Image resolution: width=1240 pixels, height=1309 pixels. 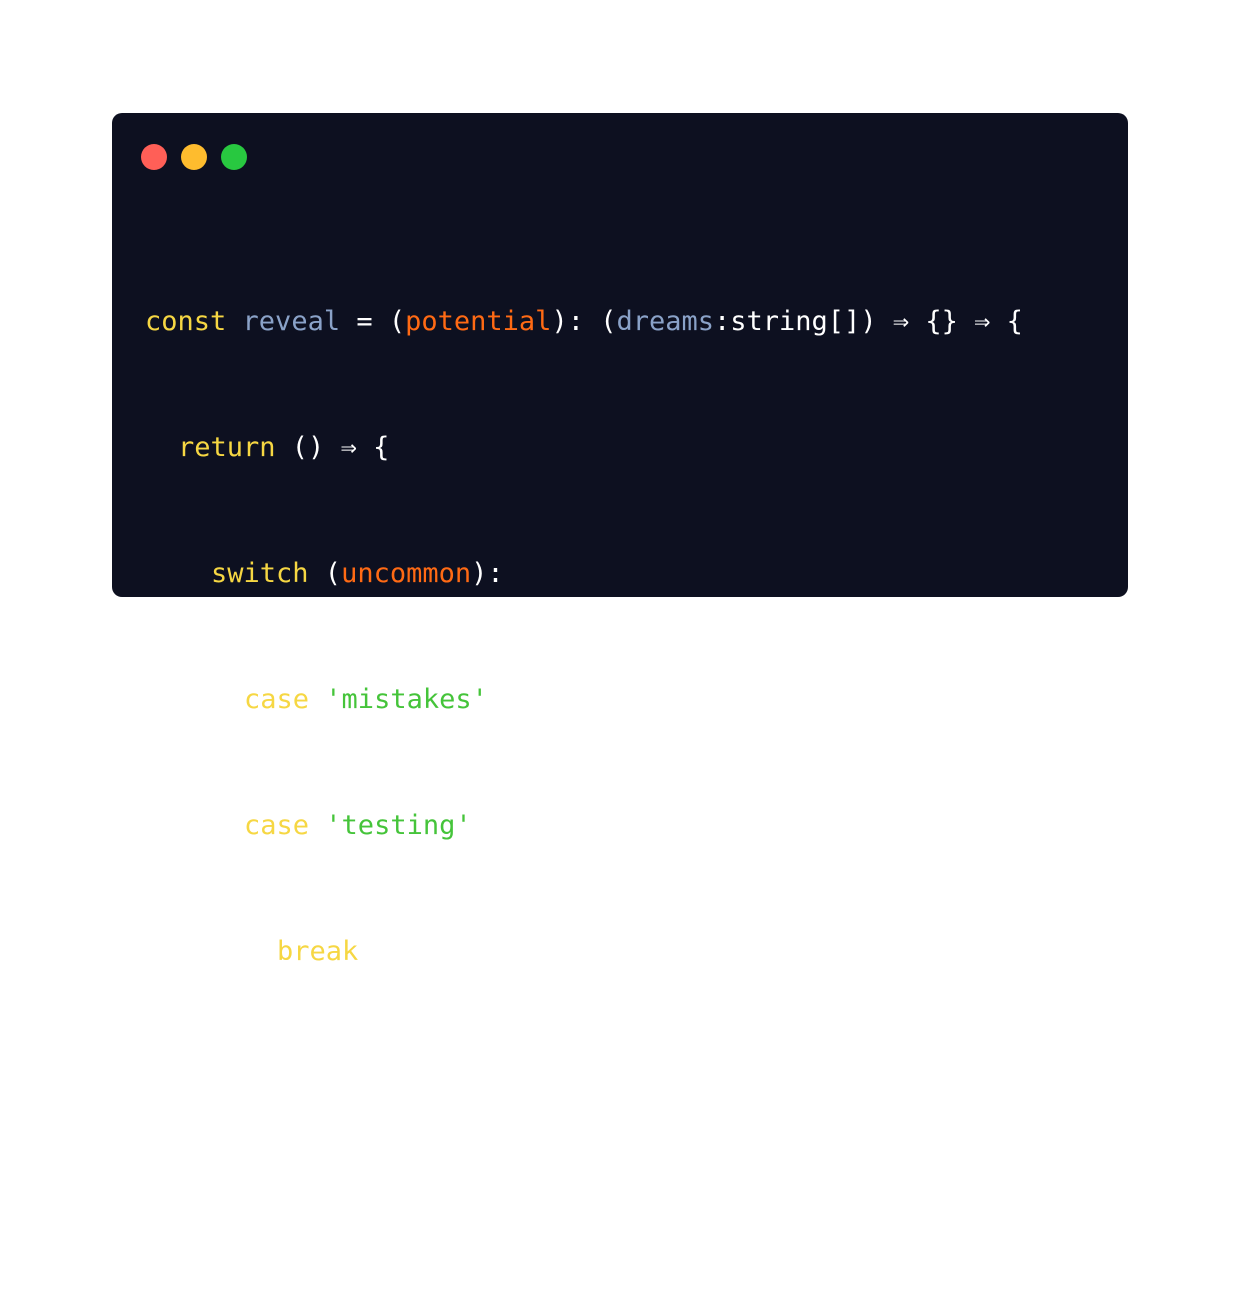 What do you see at coordinates (584, 574) in the screenshot?
I see `code-line-3: switch (uncommon):` at bounding box center [584, 574].